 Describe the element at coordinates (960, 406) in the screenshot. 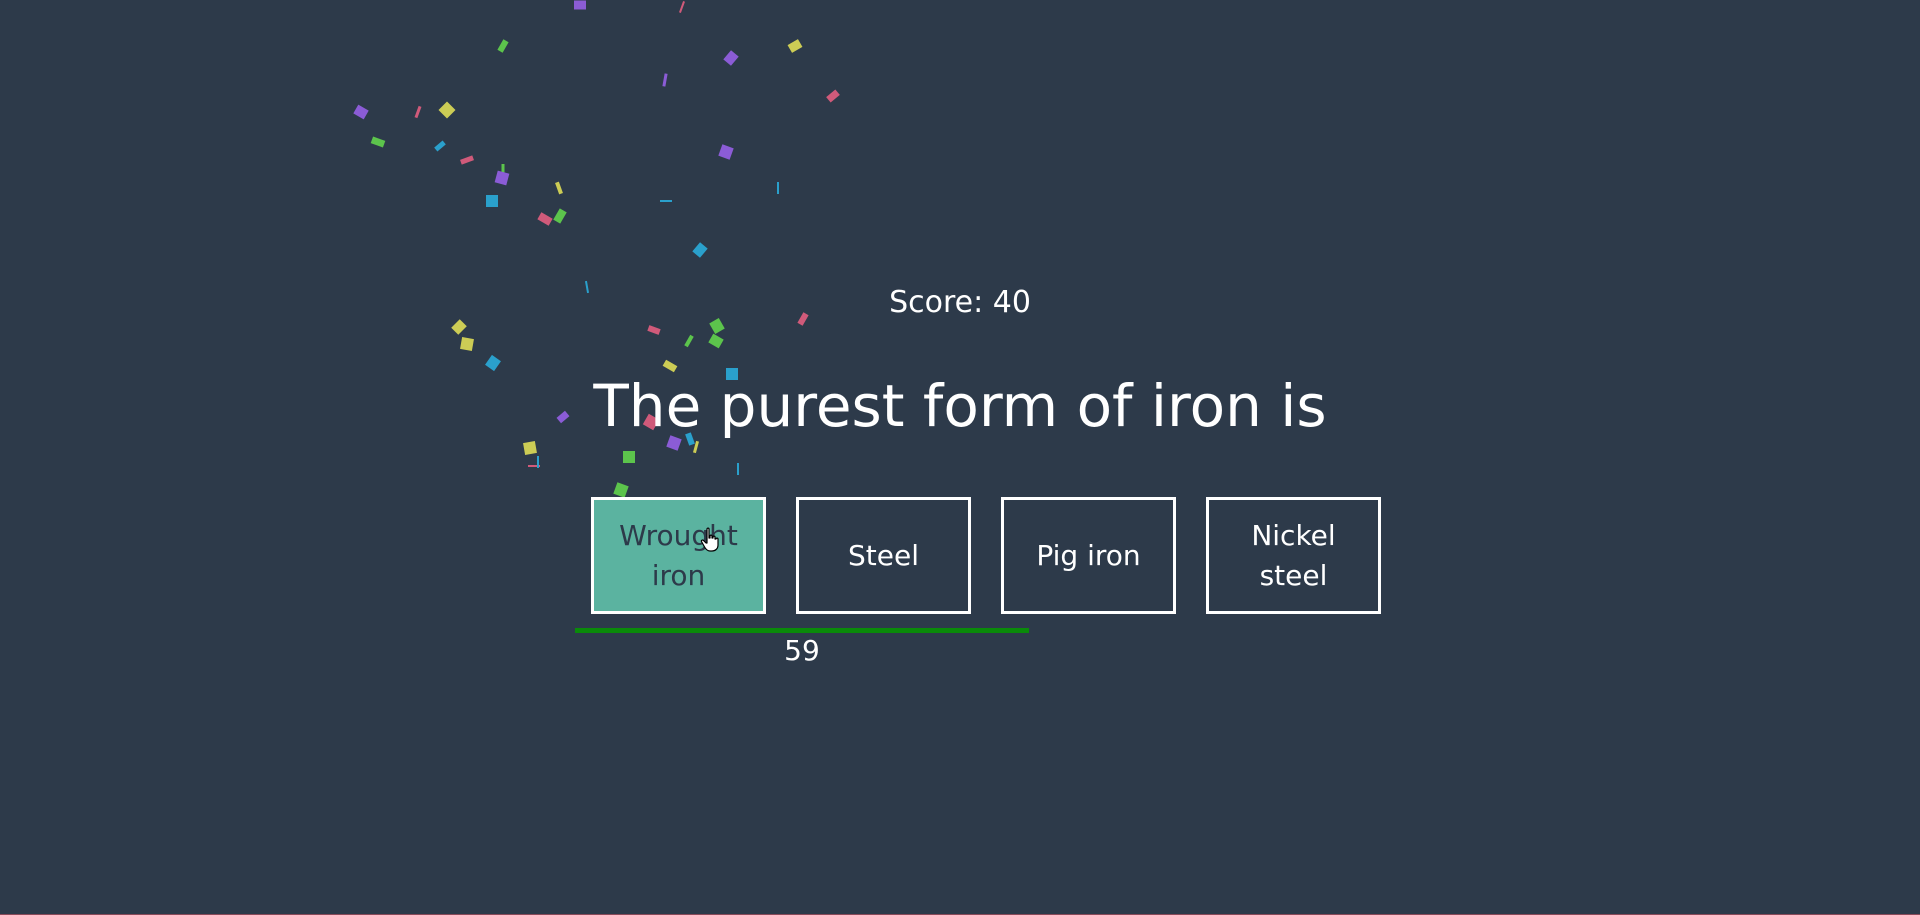

I see `question-text: The purest form of iron is` at that location.